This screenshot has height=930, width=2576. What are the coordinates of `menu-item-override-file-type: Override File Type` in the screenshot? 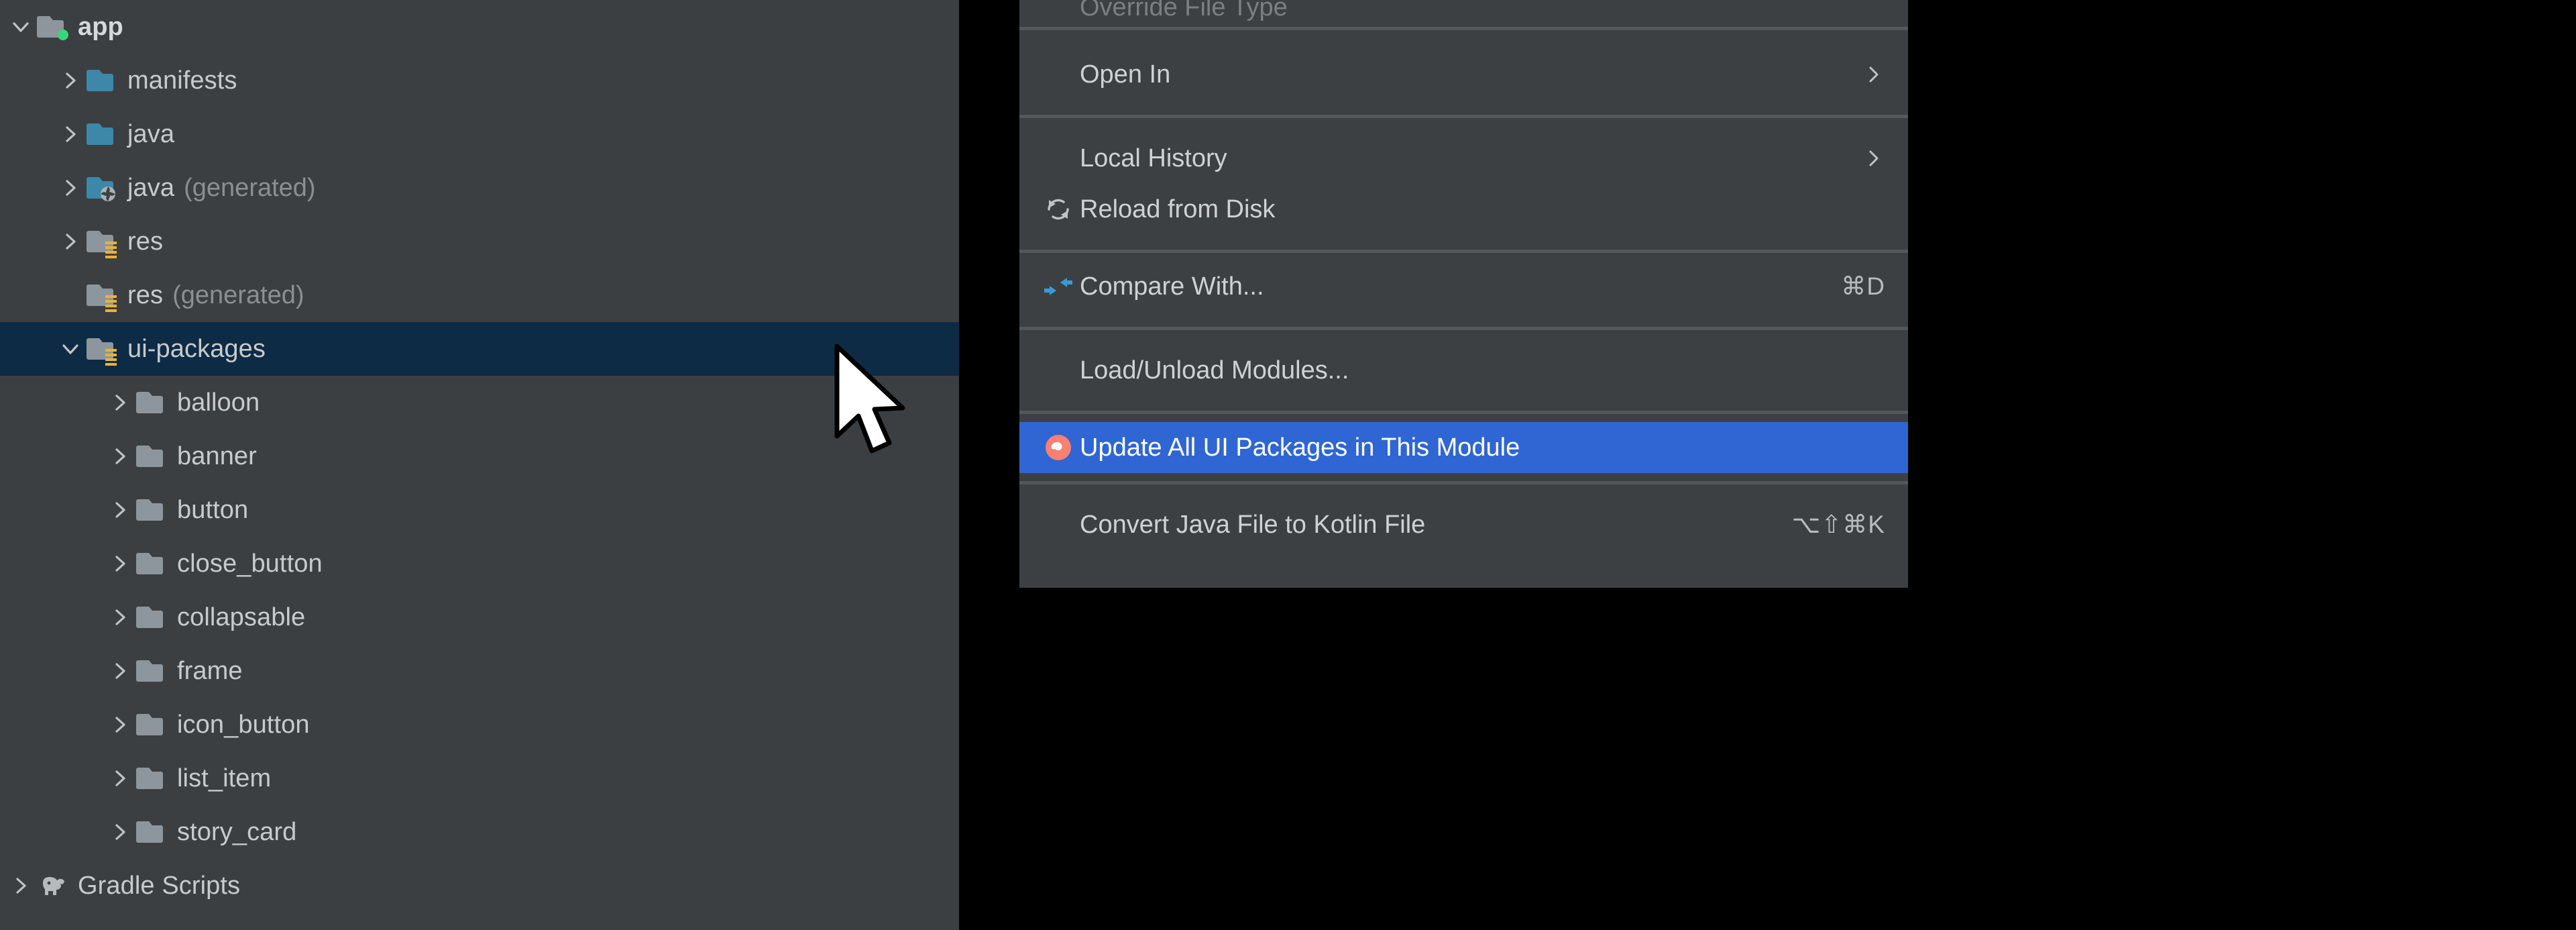 It's located at (1463, 13).